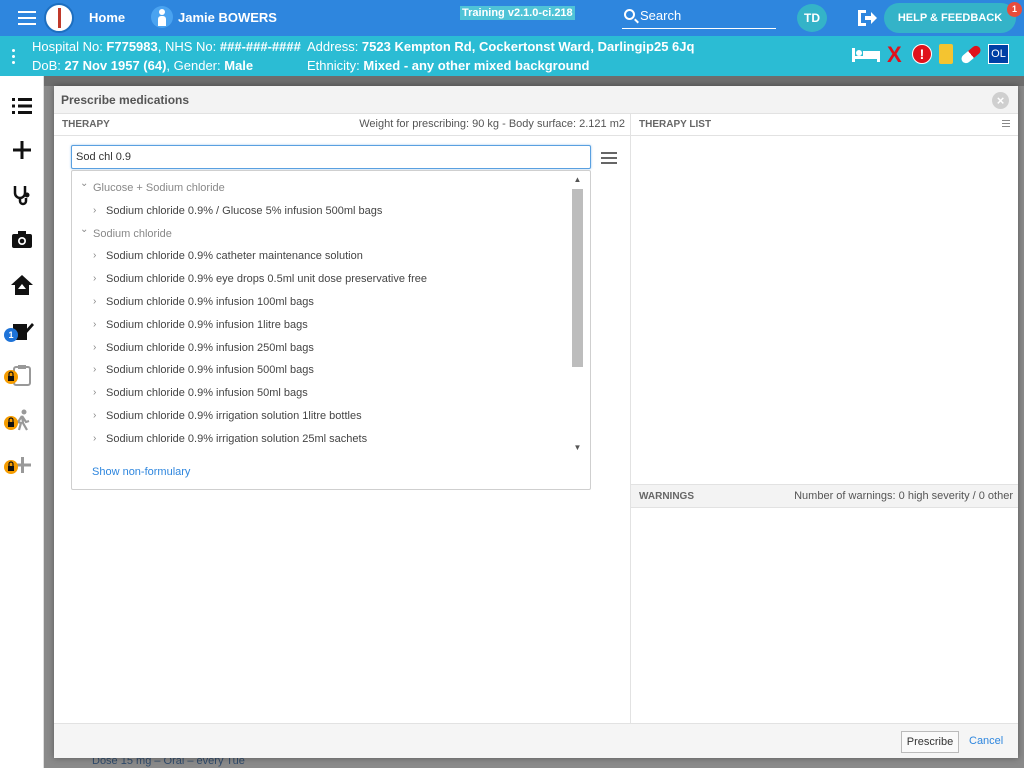  Describe the element at coordinates (141, 472) in the screenshot. I see `show-non-formulary-link: Show non-formulary` at that location.